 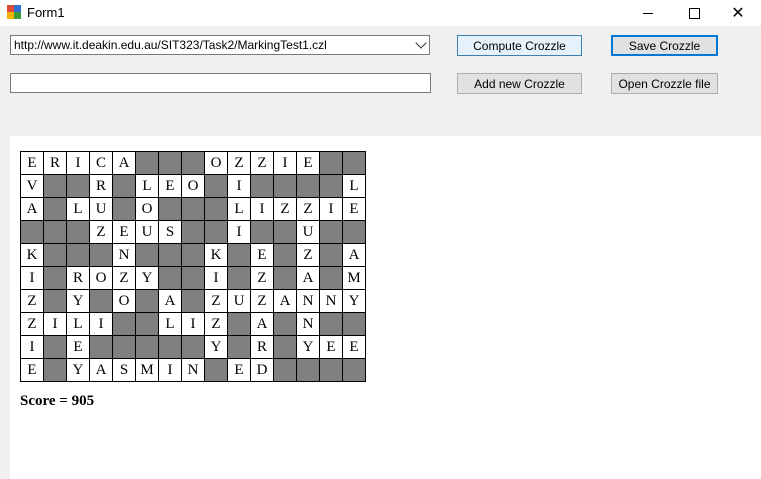 I want to click on save-crozzle-button: Save Crozzle, so click(x=664, y=45).